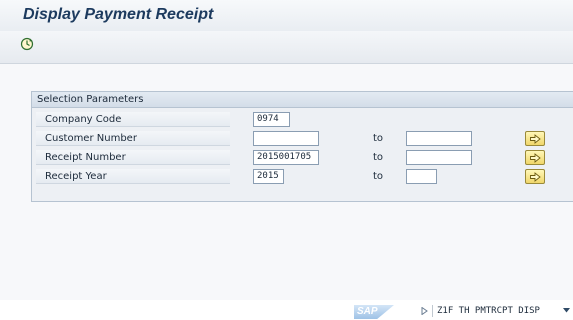 This screenshot has height=320, width=573. What do you see at coordinates (439, 138) in the screenshot?
I see `customer-number-high-input` at bounding box center [439, 138].